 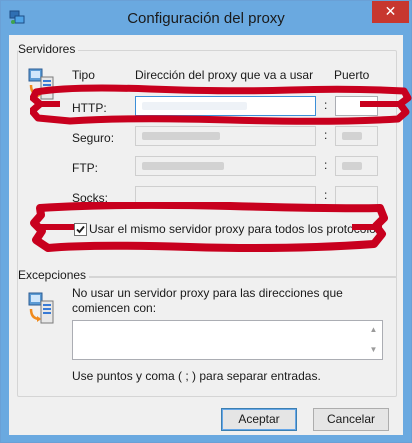 I want to click on same-proxy-checkbox, so click(x=80, y=229).